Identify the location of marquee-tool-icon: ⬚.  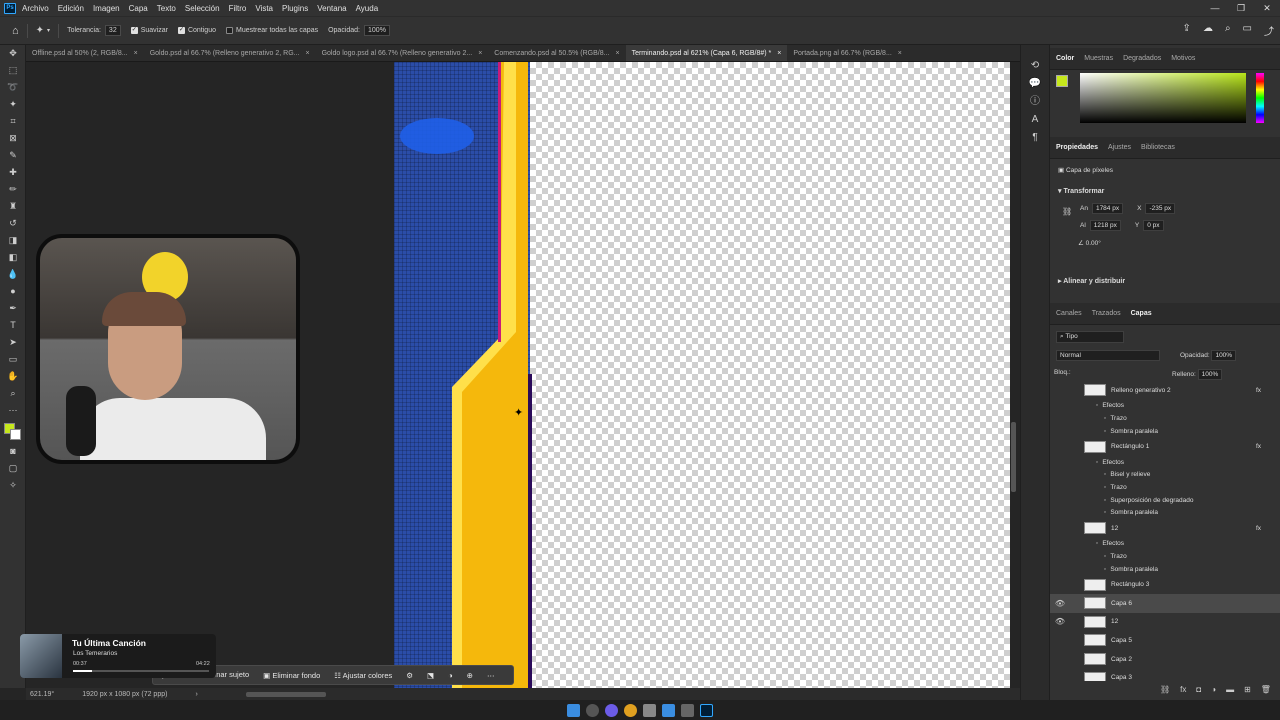
(13, 70).